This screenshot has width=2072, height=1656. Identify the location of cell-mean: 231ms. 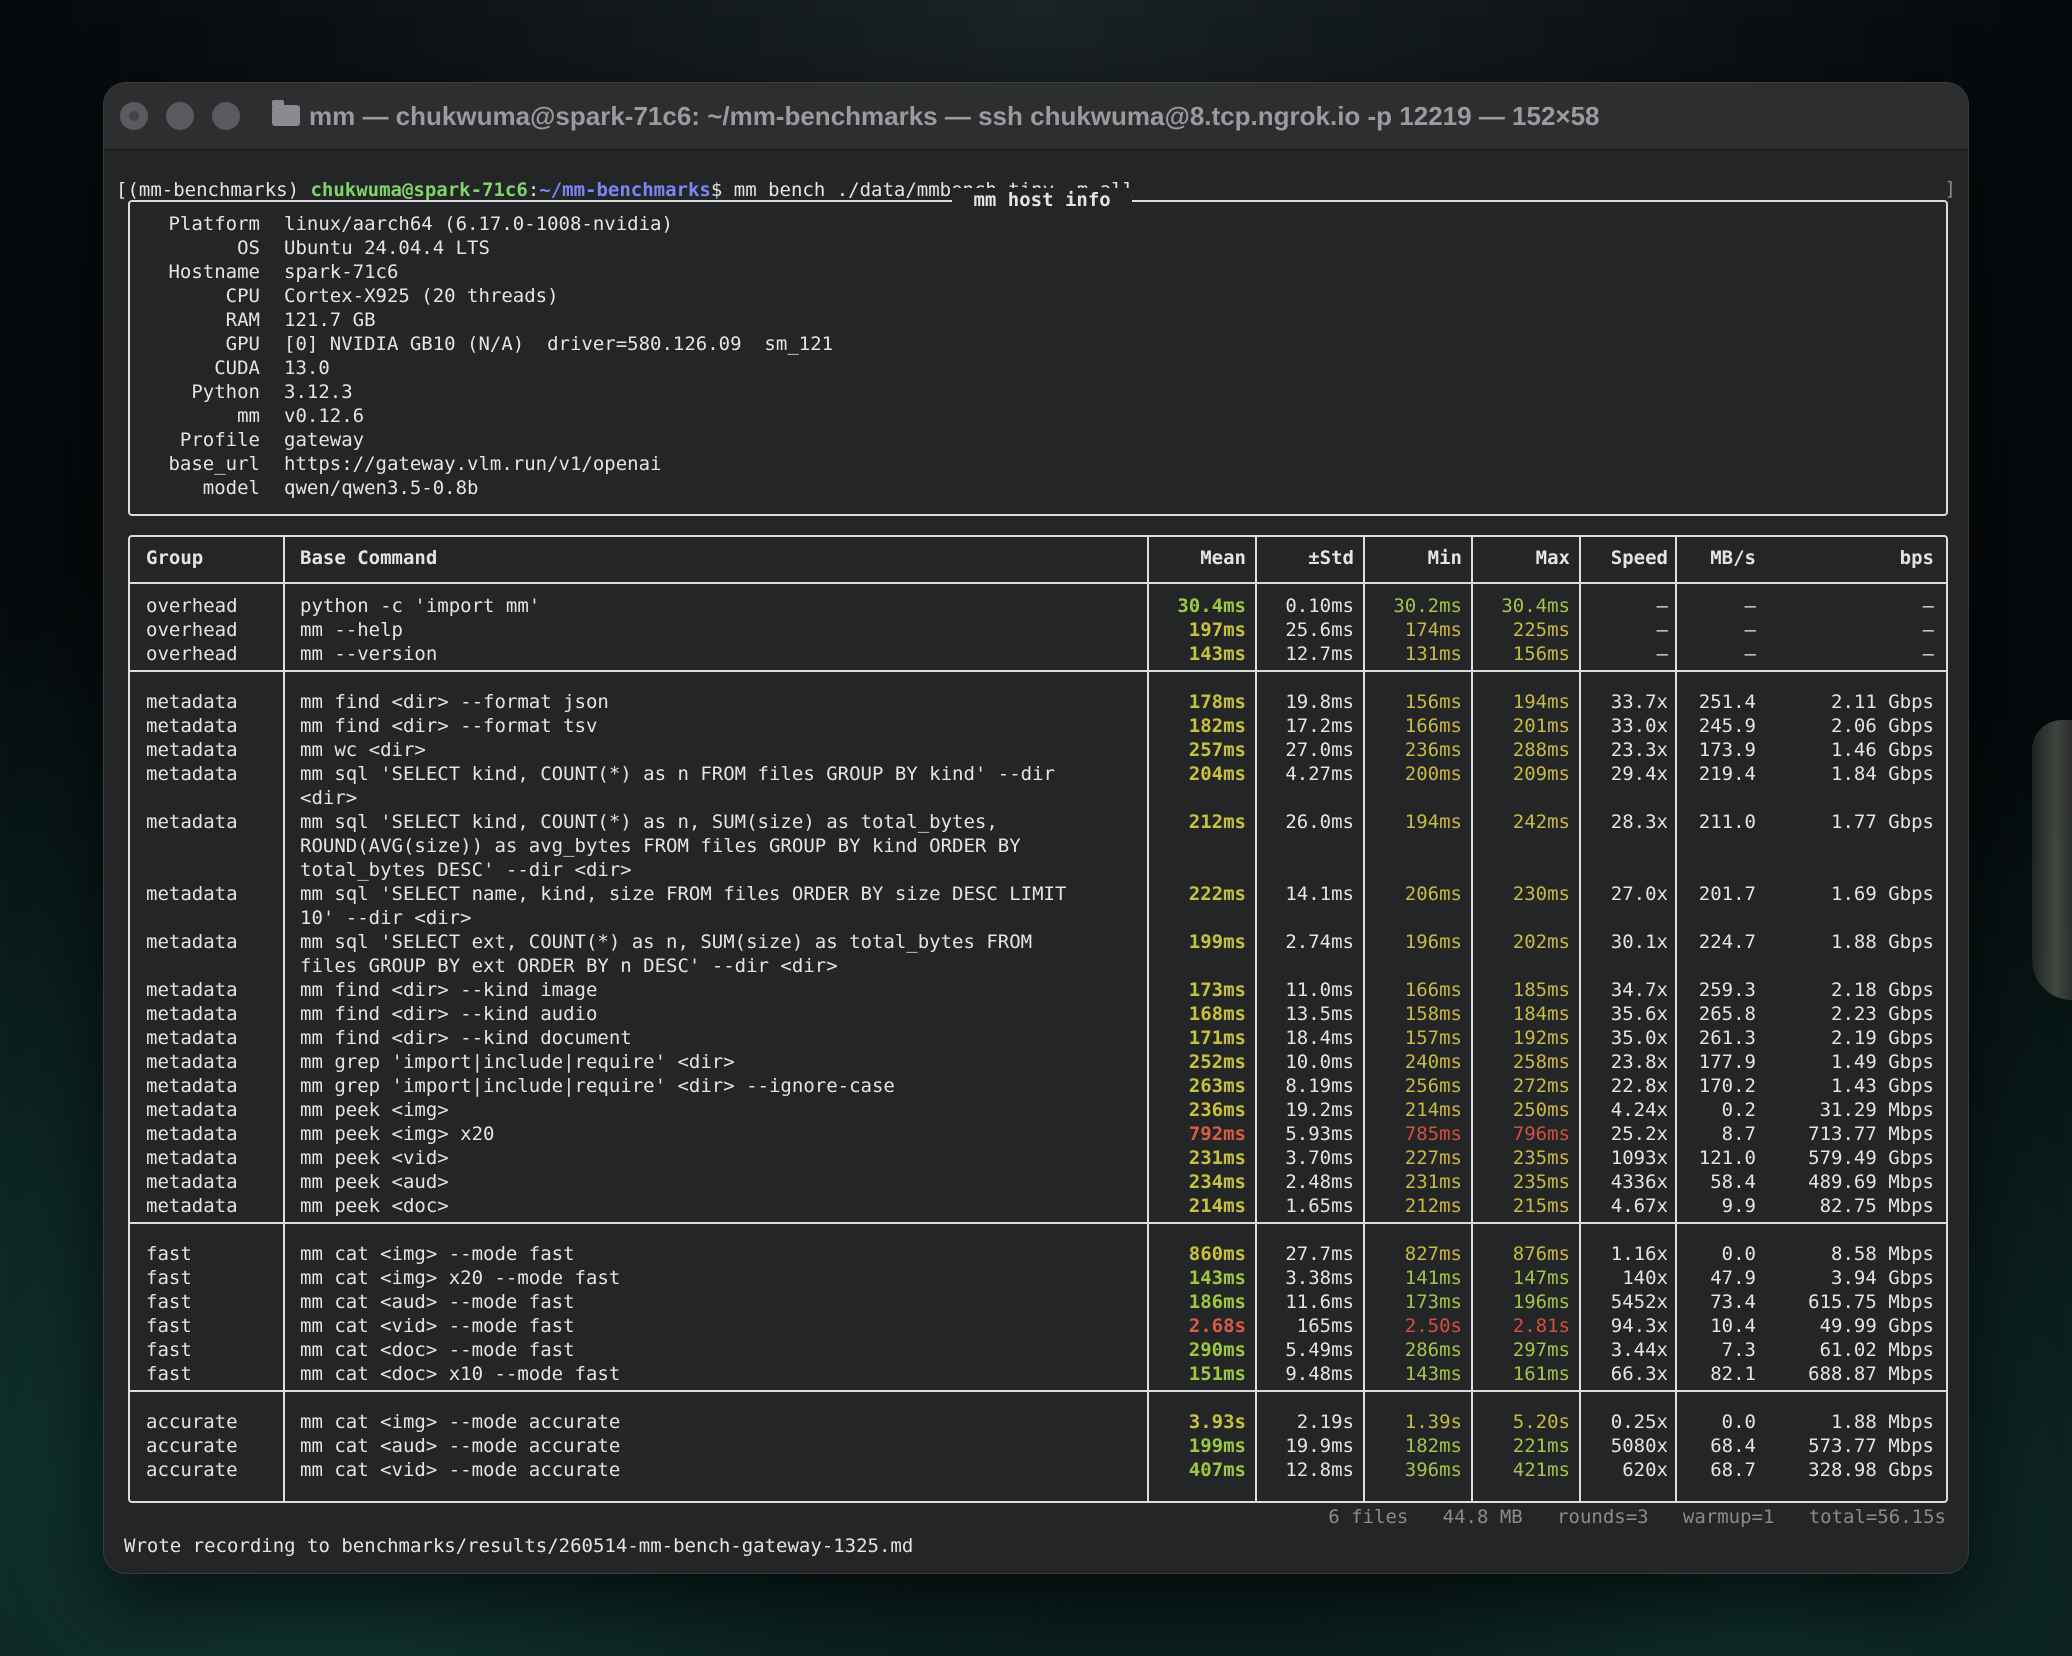
(1217, 1158).